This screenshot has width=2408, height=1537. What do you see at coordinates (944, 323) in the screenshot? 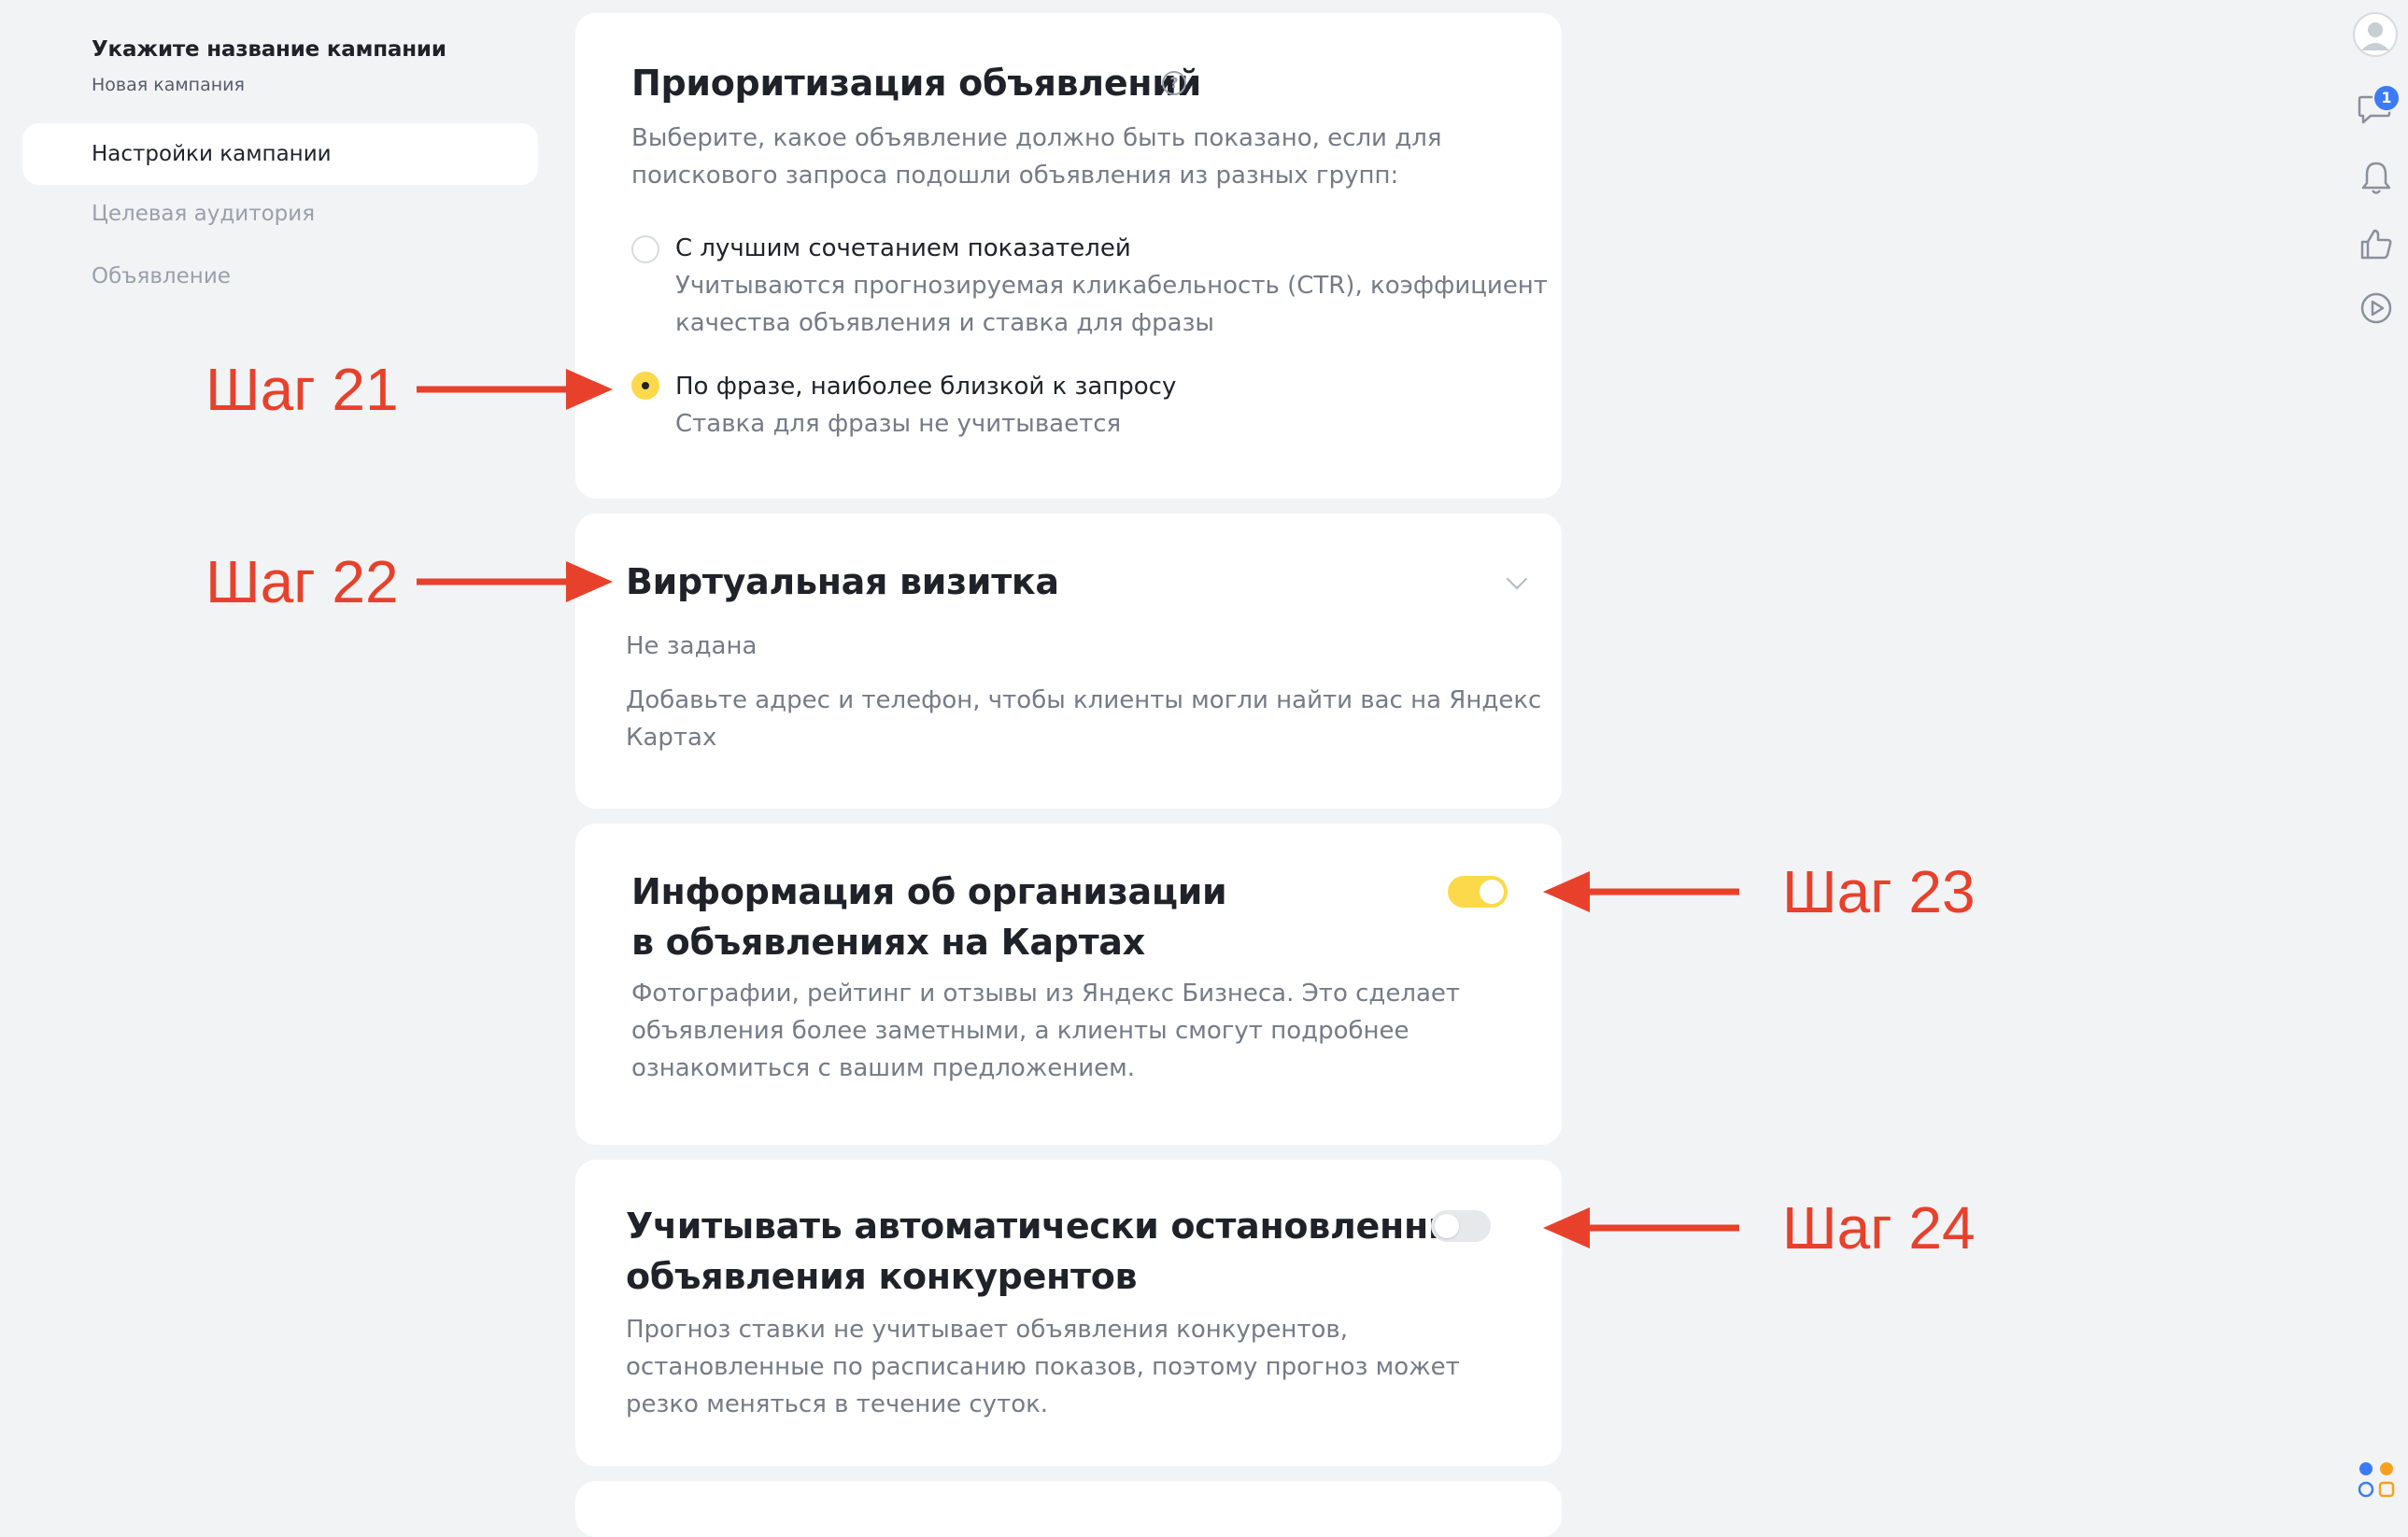
I see `option-best-combination-desc-2: качества объявления и ставка для фразы` at bounding box center [944, 323].